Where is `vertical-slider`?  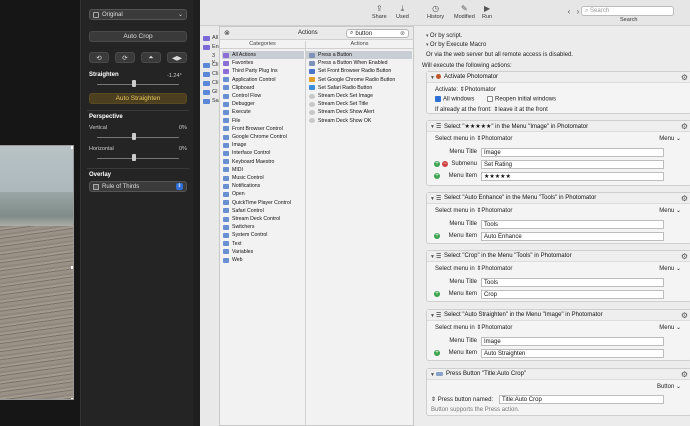
vertical-slider is located at coordinates (138, 137).